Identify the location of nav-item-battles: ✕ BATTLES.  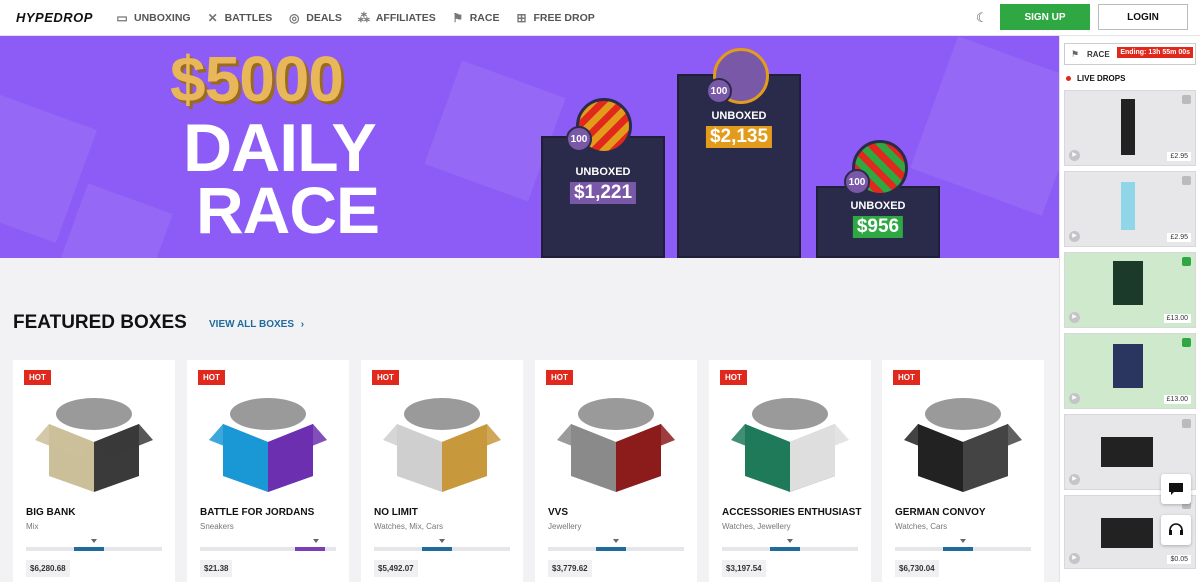
(240, 18).